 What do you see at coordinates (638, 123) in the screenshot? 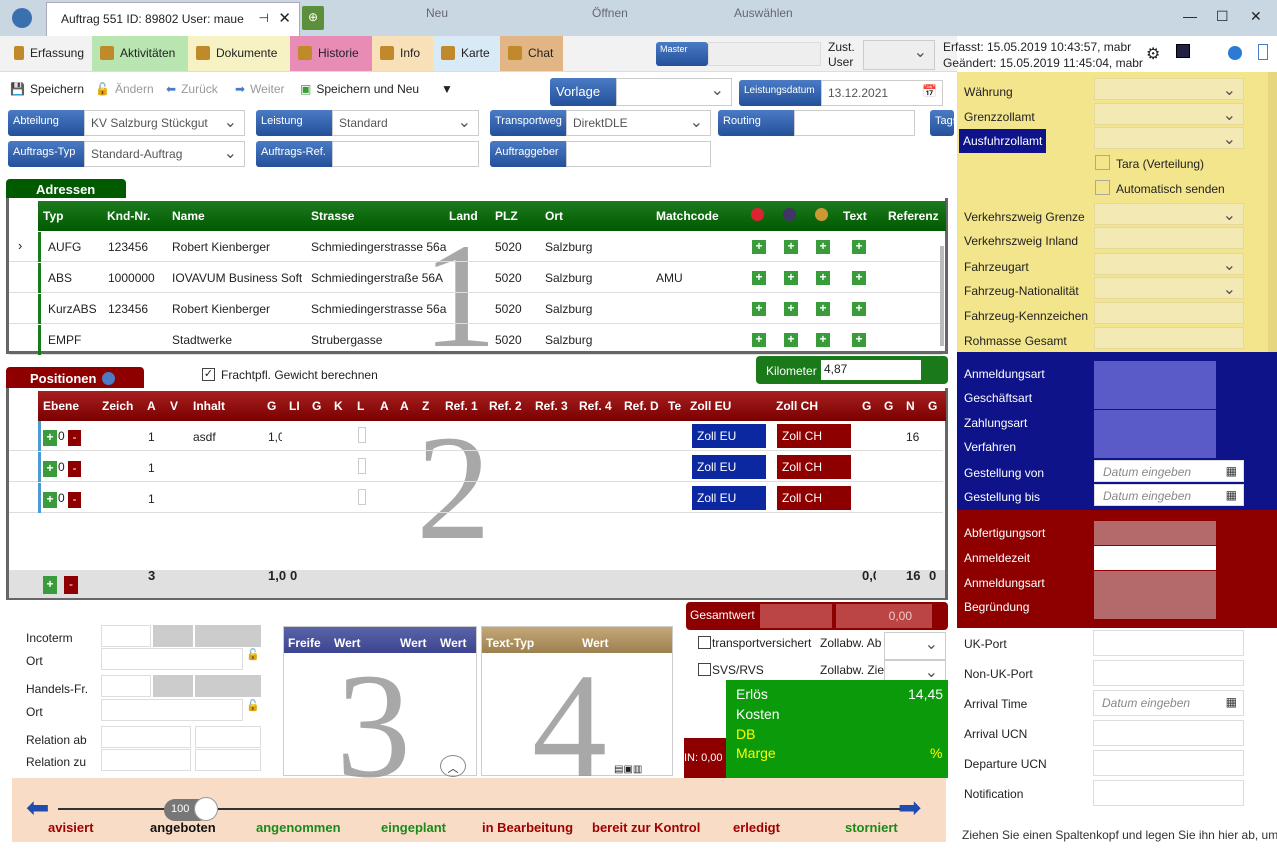
I see `transportweg-select: DirektDLE` at bounding box center [638, 123].